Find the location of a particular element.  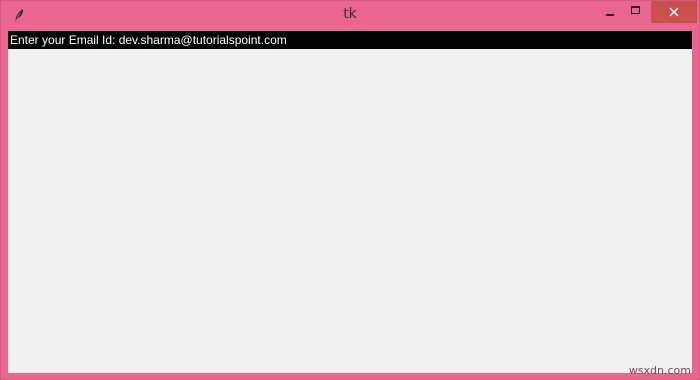

close-button is located at coordinates (674, 12).